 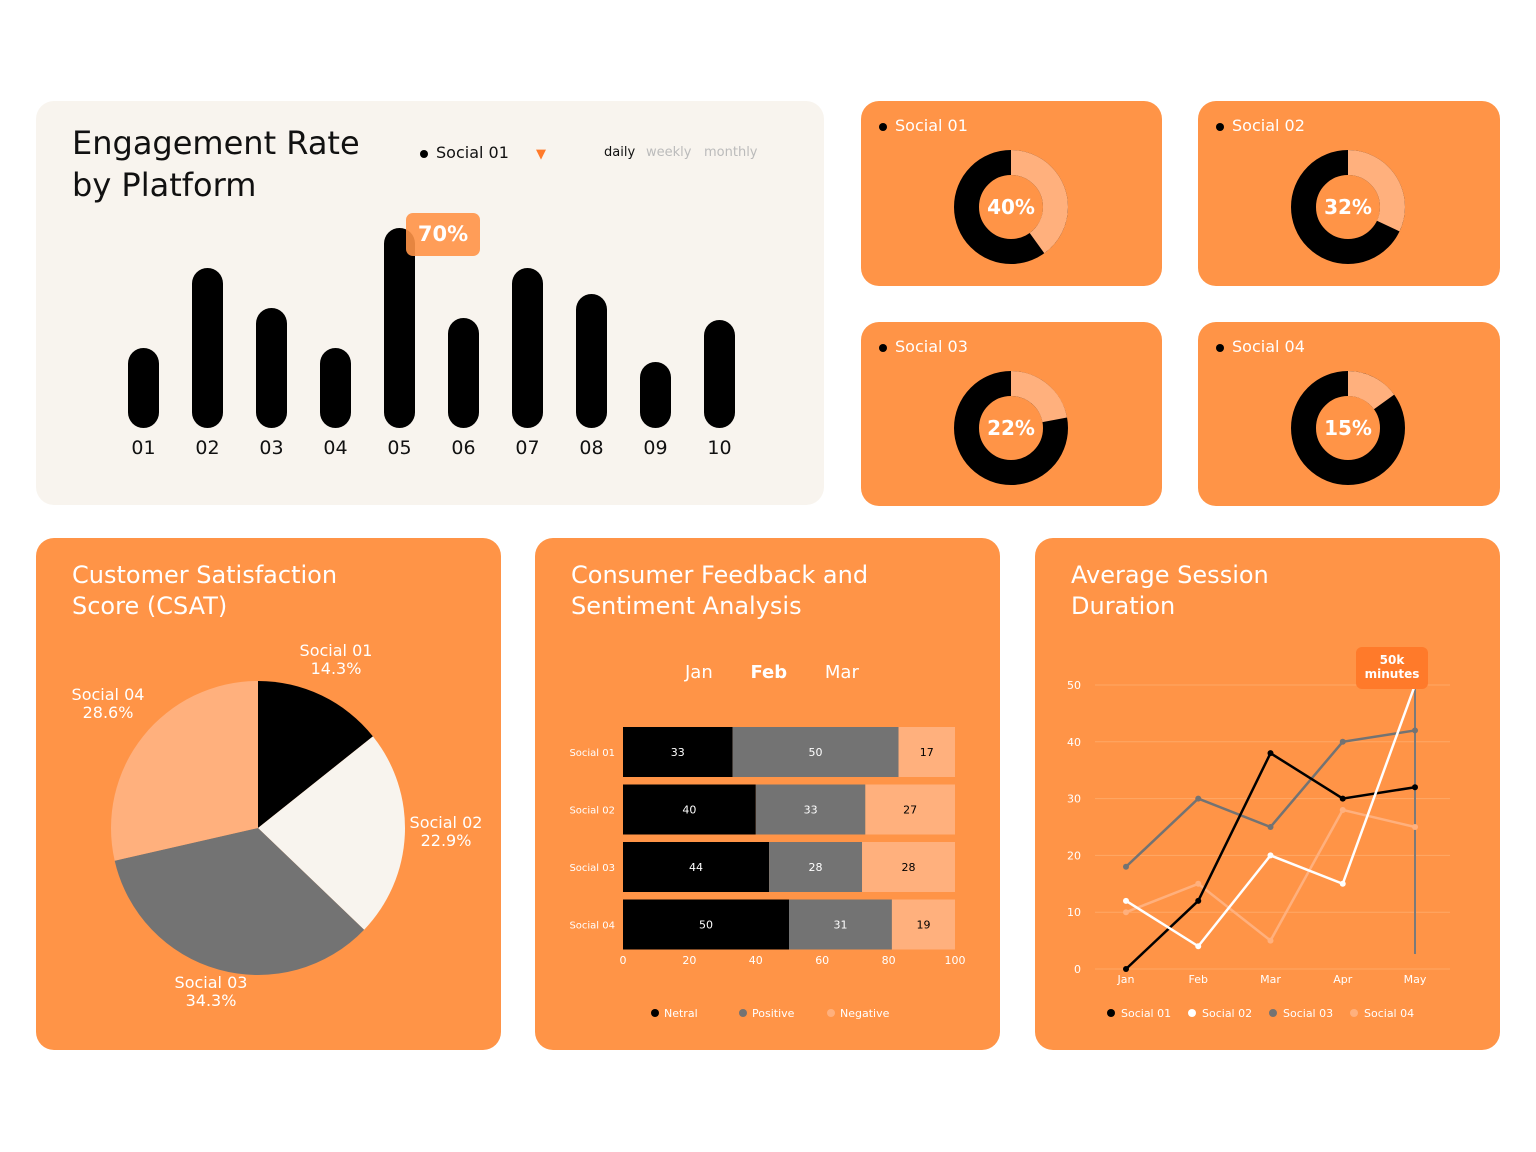 I want to click on x-tick-label: 20, so click(x=689, y=960).